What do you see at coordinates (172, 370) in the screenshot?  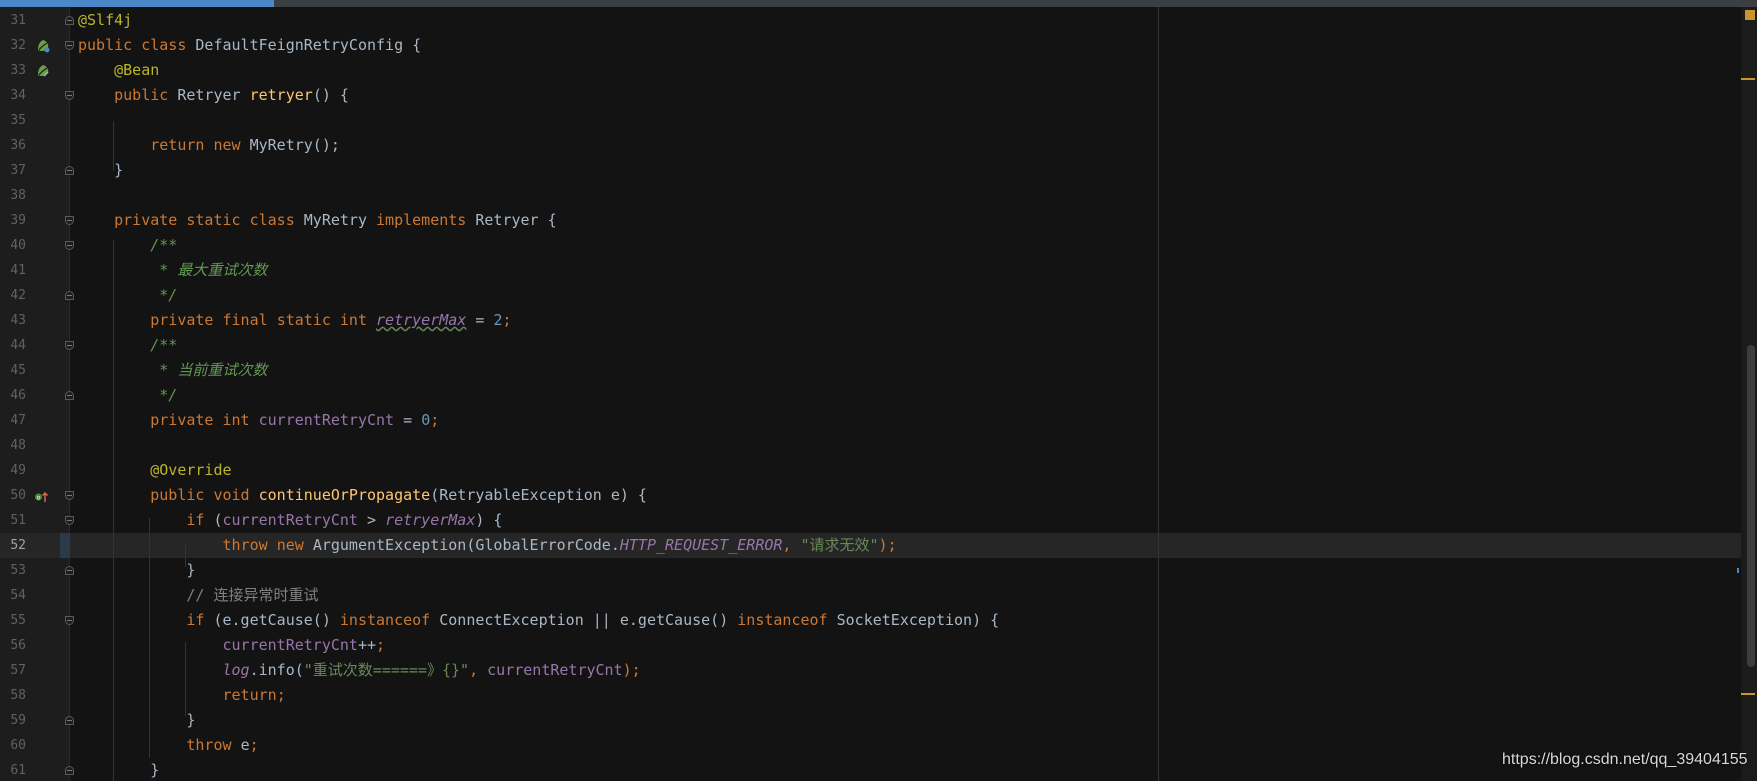 I see `code-line: * 当前重试次数` at bounding box center [172, 370].